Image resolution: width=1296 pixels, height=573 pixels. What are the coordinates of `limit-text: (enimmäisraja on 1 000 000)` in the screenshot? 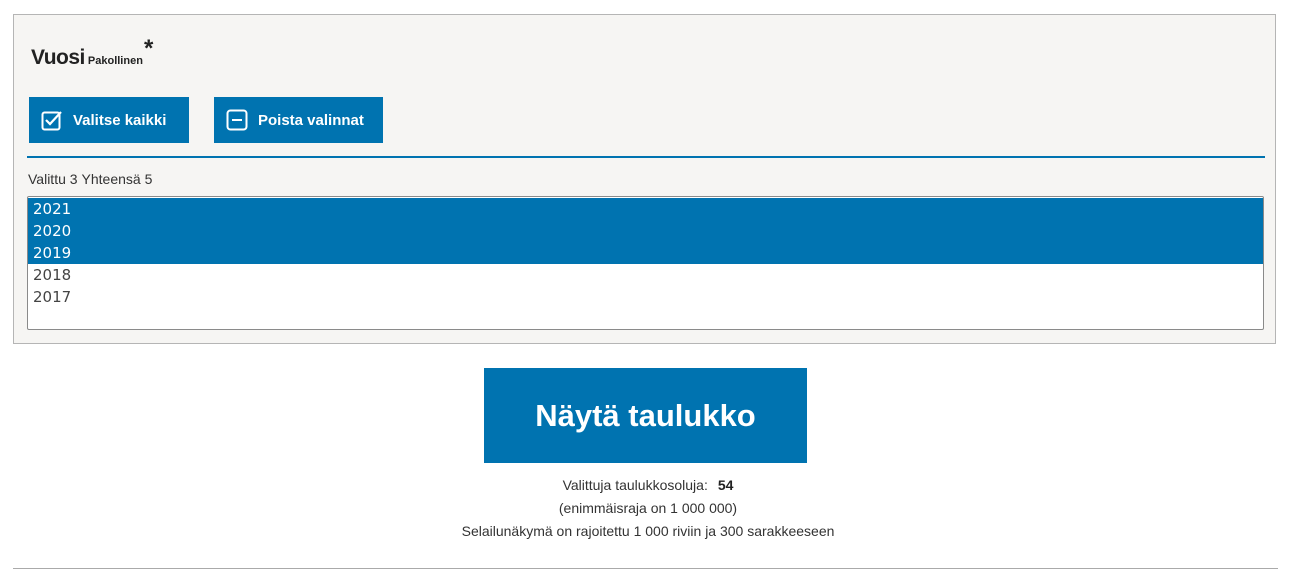 It's located at (648, 508).